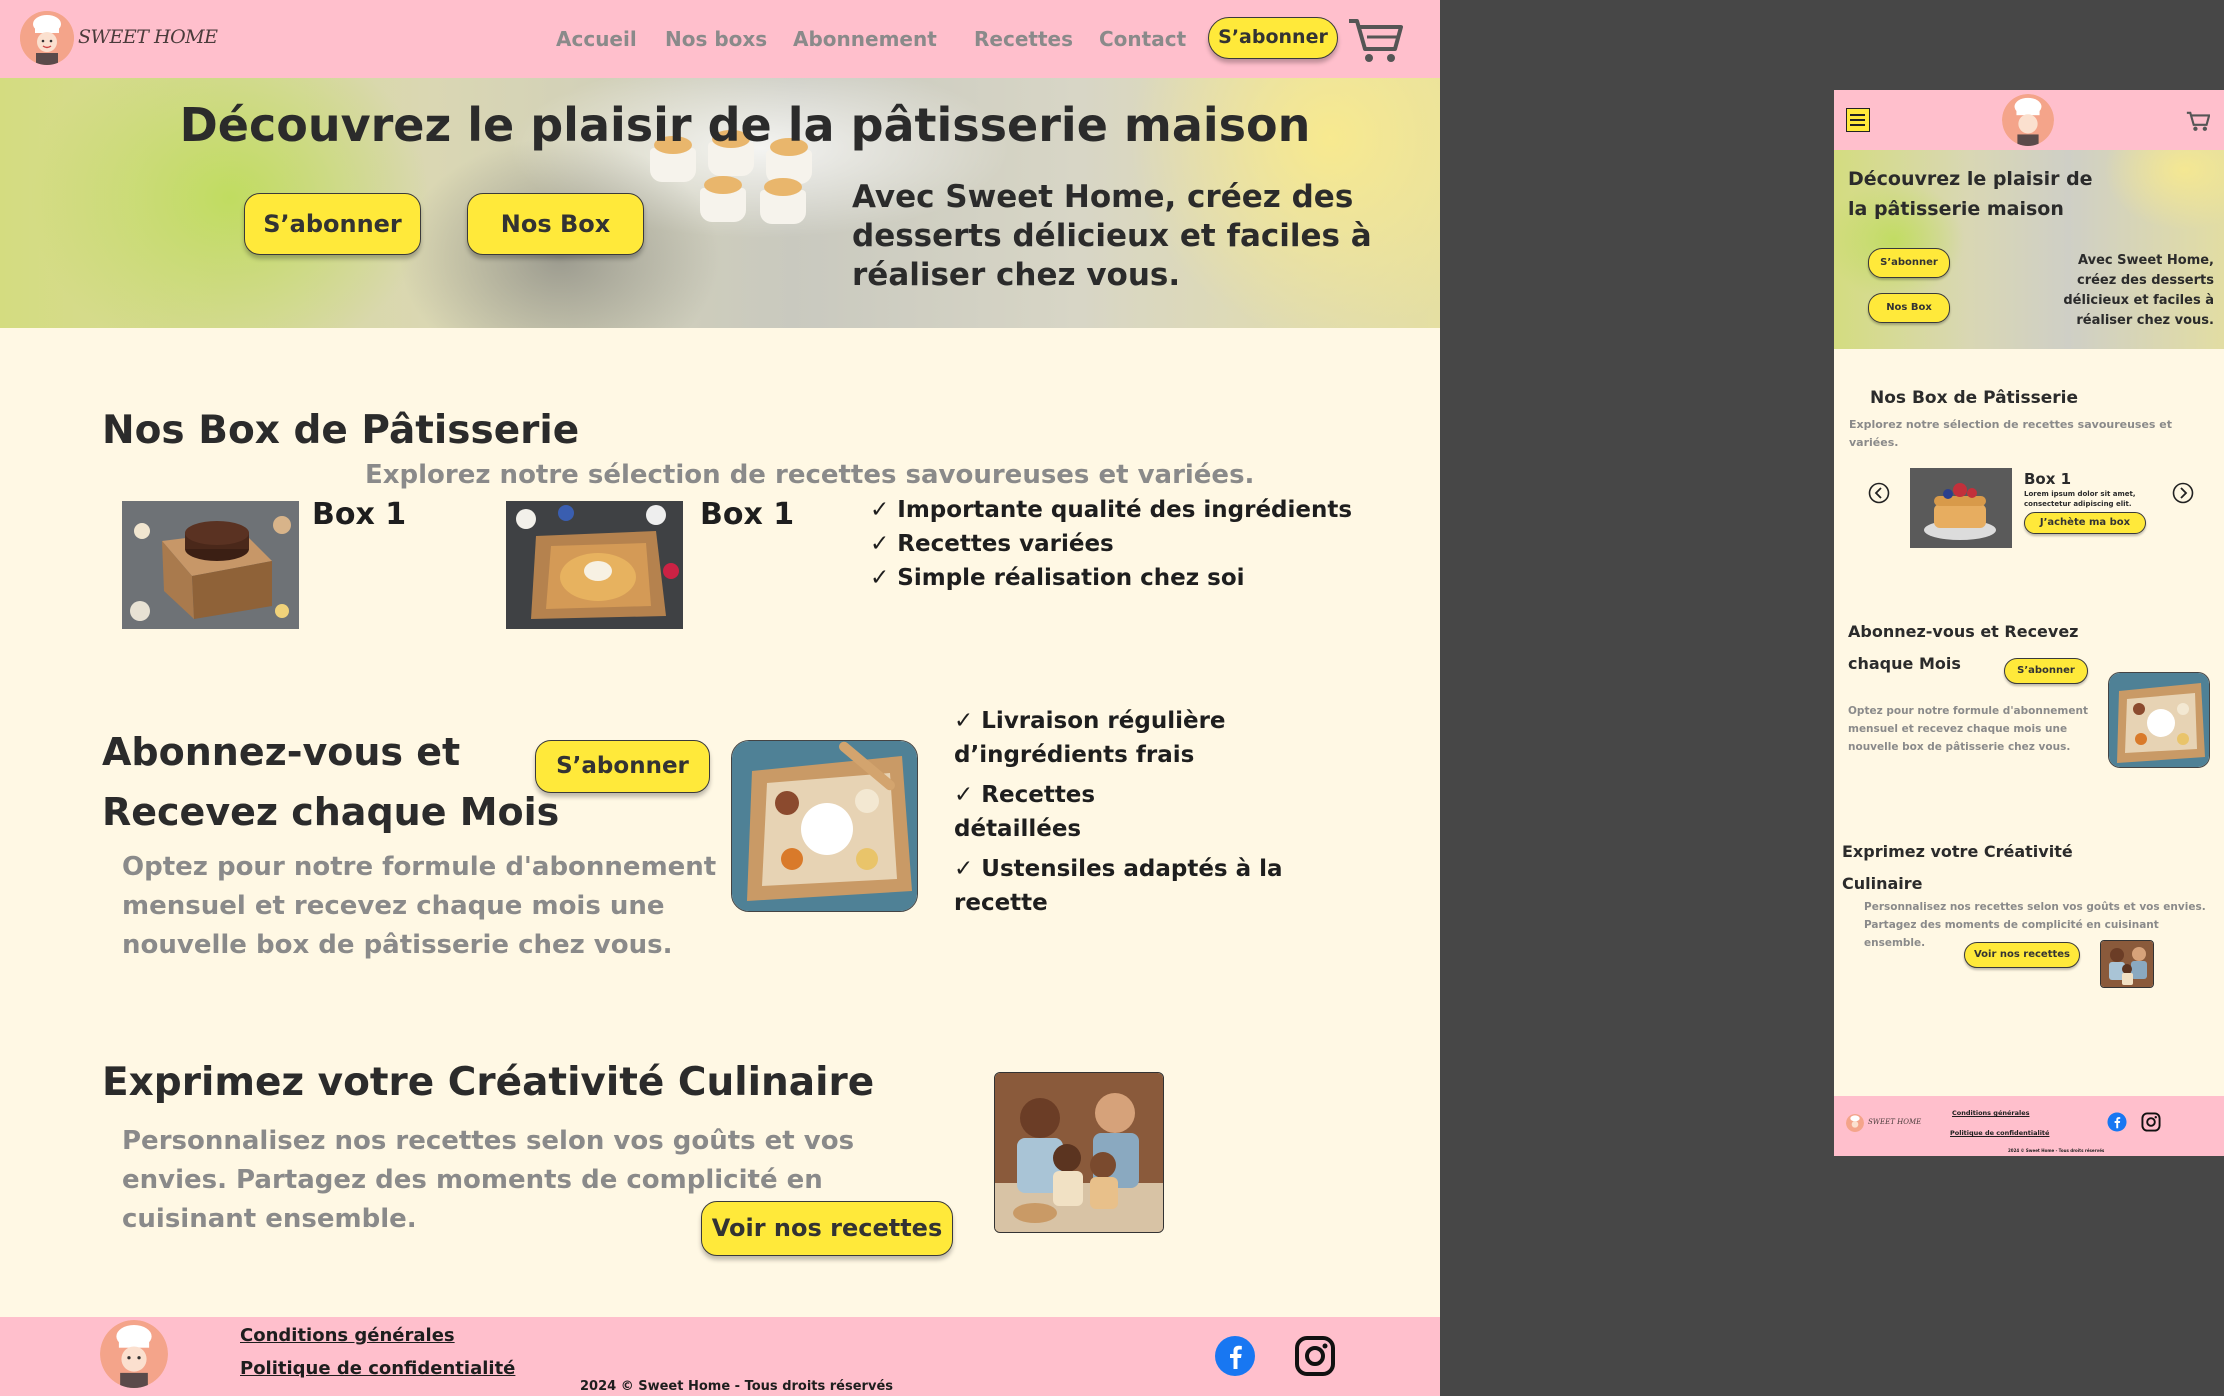  What do you see at coordinates (2183, 495) in the screenshot?
I see `chevron-right-icon` at bounding box center [2183, 495].